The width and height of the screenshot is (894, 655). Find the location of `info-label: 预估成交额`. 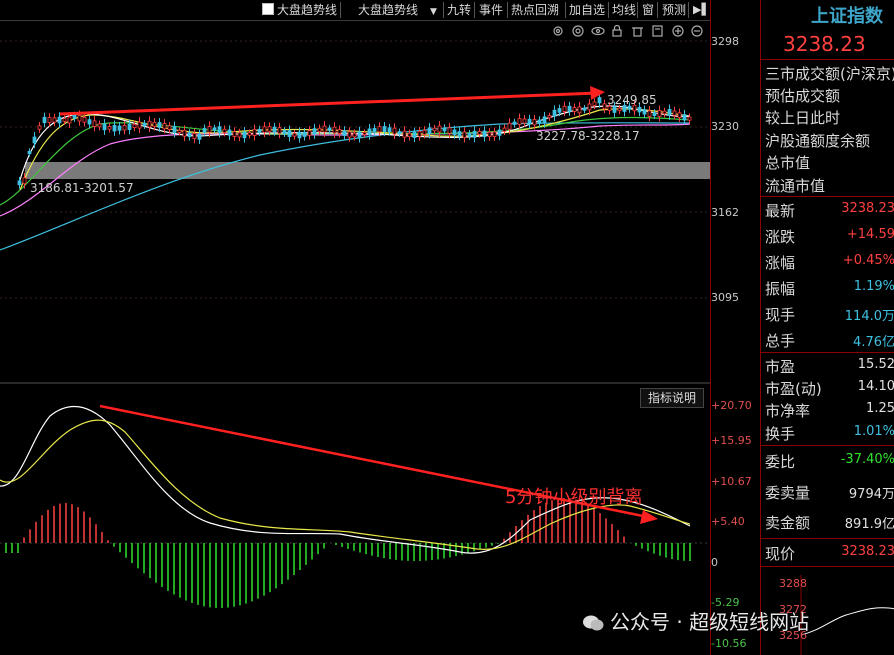

info-label: 预估成交额 is located at coordinates (803, 96).